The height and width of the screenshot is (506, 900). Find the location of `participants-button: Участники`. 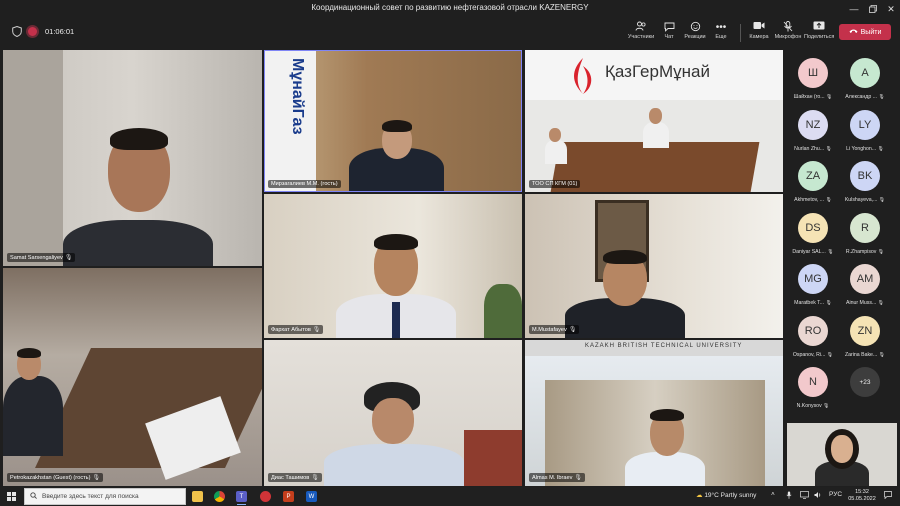

participants-button: Участники is located at coordinates (641, 33).